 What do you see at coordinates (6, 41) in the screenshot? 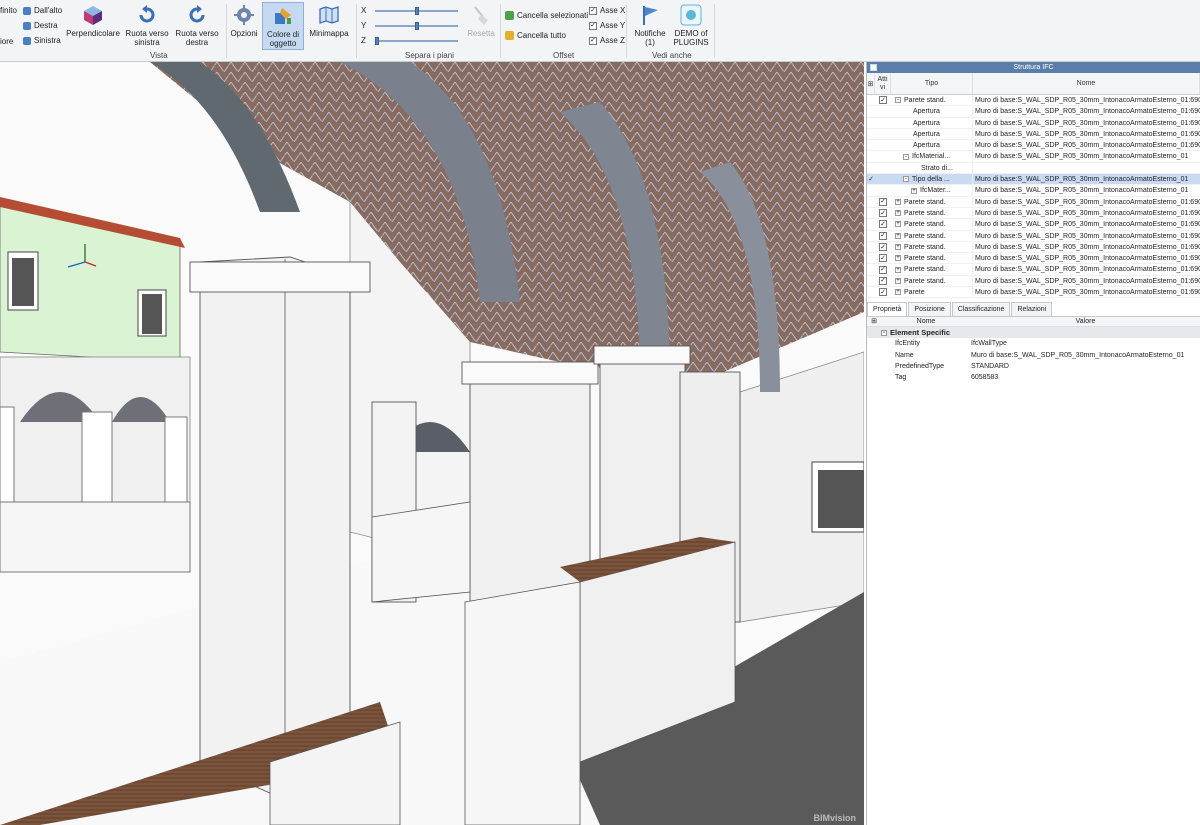
I see `partial-label: iore` at bounding box center [6, 41].